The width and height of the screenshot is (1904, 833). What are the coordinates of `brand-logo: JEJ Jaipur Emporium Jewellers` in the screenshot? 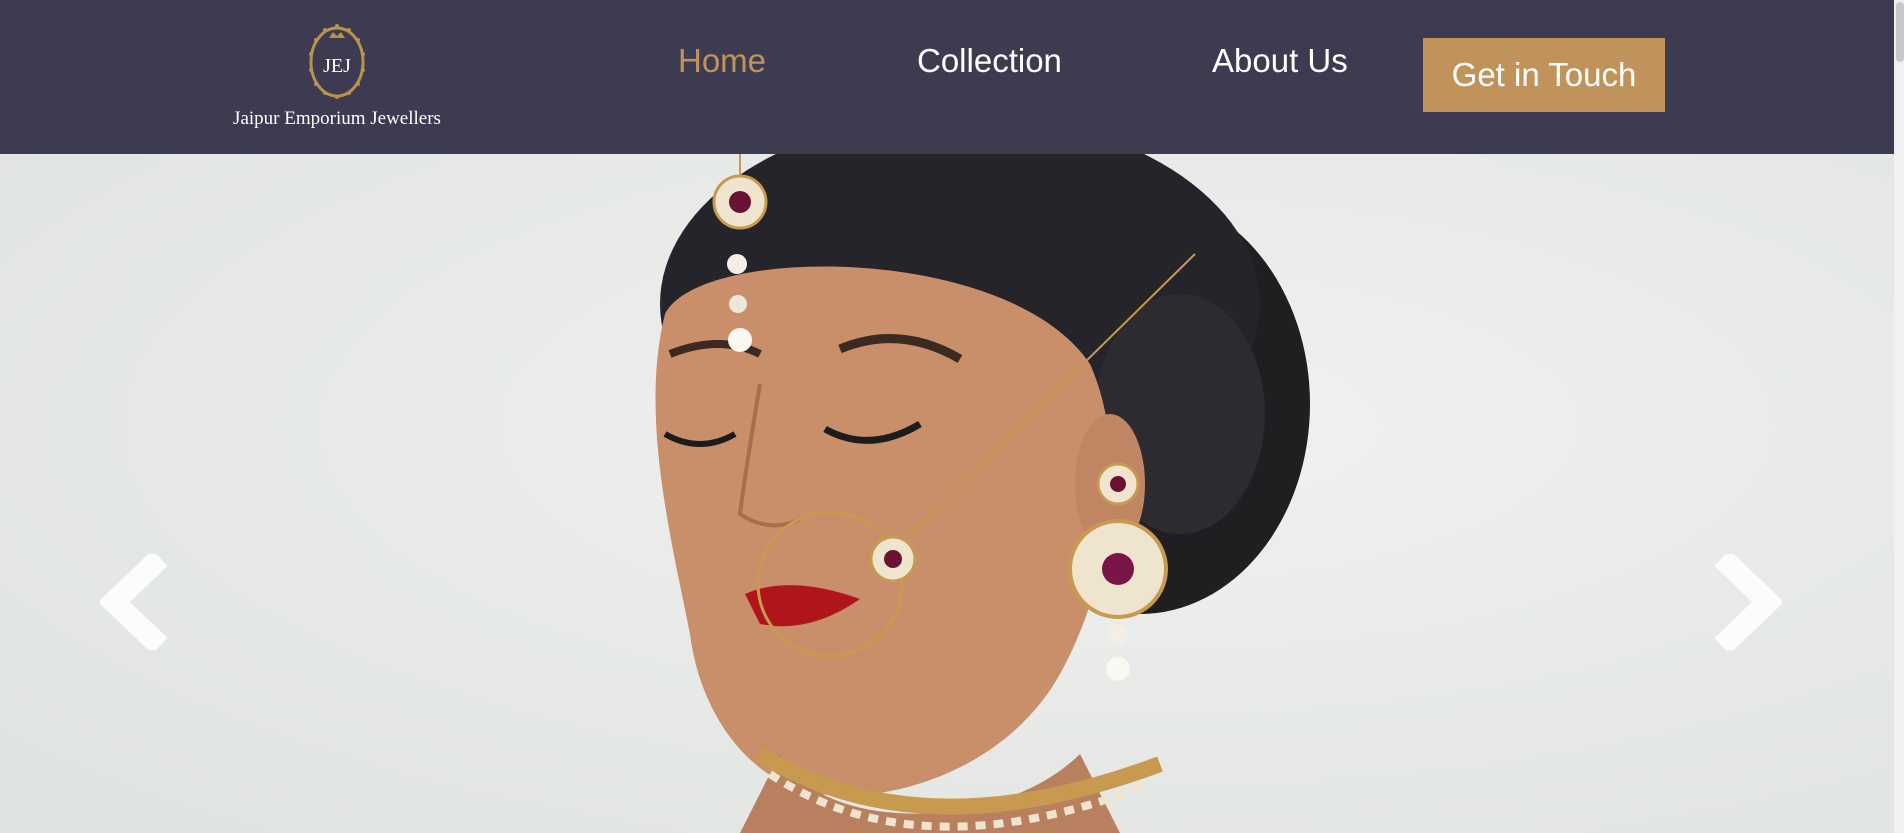 It's located at (337, 74).